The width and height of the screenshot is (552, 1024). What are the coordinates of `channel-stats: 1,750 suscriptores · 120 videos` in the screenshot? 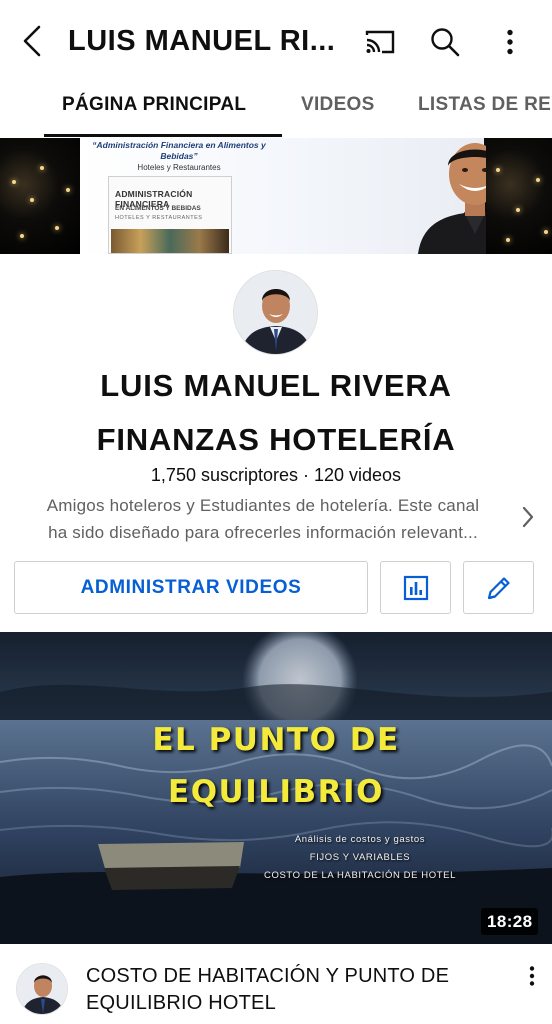 It's located at (276, 475).